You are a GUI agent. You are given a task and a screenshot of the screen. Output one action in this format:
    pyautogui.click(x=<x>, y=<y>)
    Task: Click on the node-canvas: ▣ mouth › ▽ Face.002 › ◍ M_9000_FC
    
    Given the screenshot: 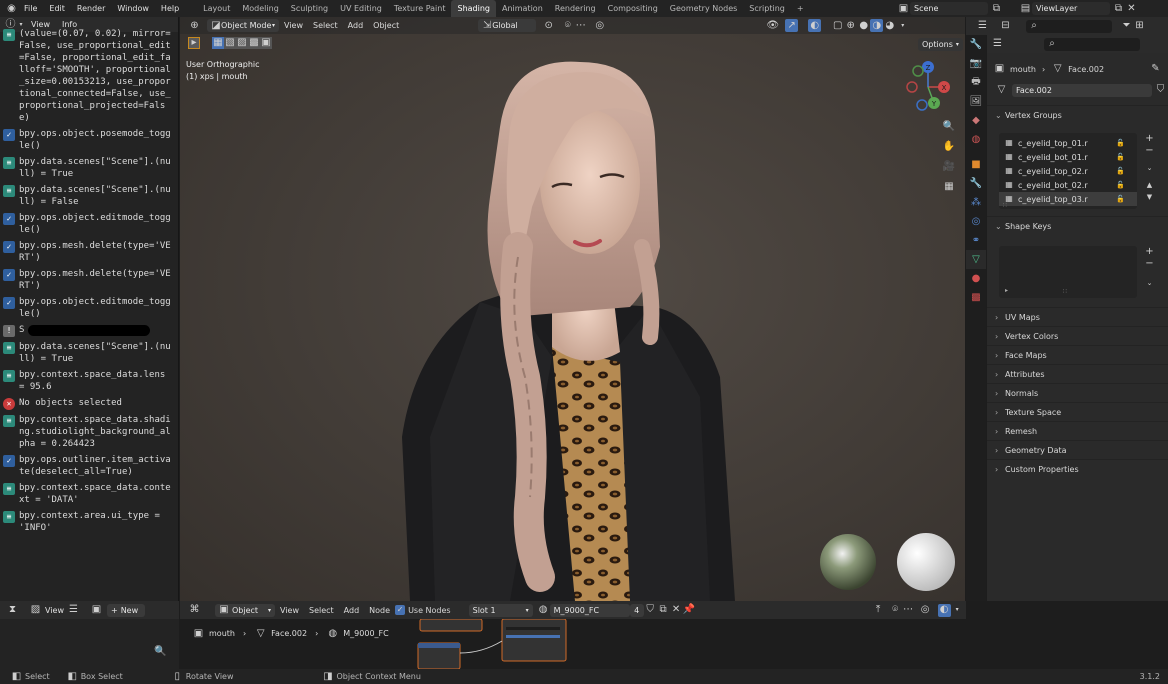 What is the action you would take?
    pyautogui.click(x=573, y=644)
    